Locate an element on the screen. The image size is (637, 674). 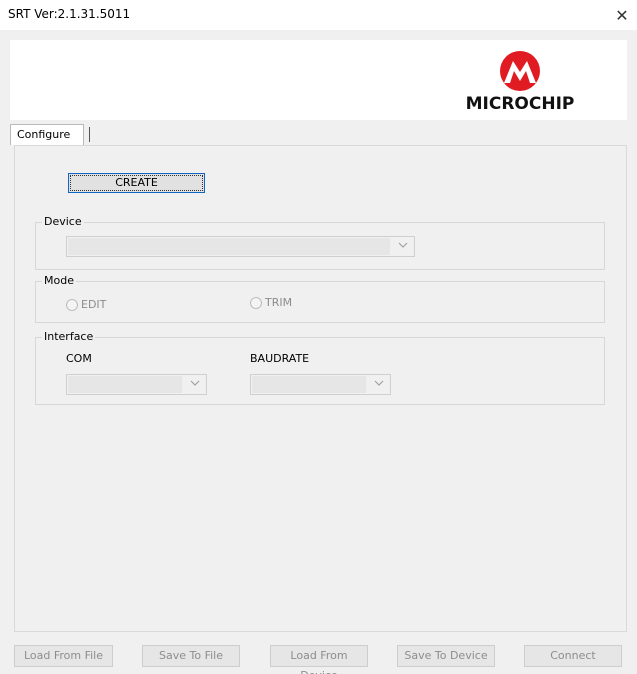
tab-configure-label: Configure is located at coordinates (44, 134).